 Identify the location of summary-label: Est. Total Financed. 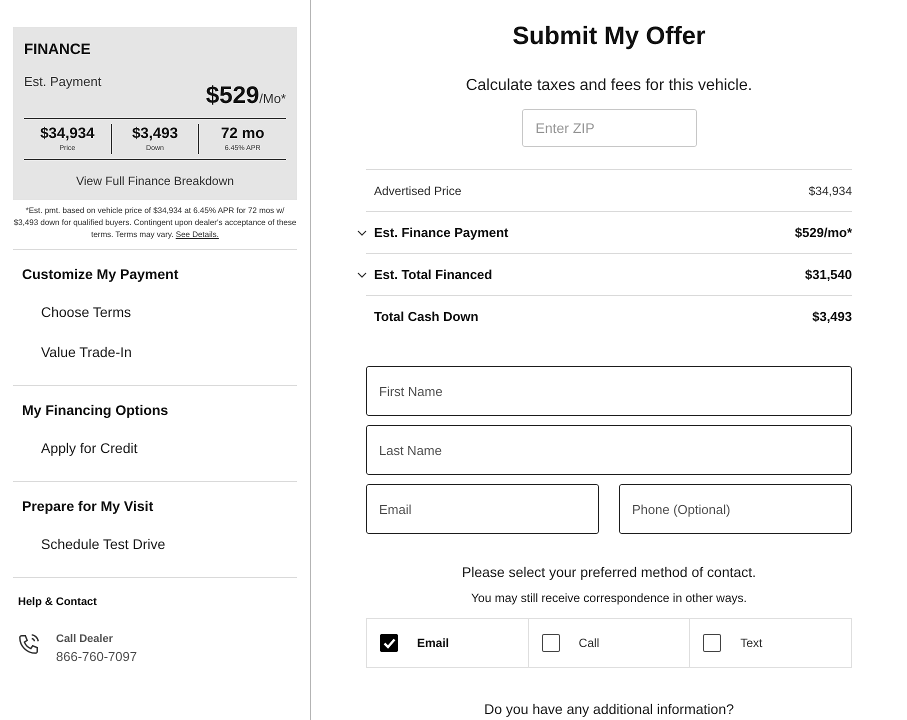
(433, 275).